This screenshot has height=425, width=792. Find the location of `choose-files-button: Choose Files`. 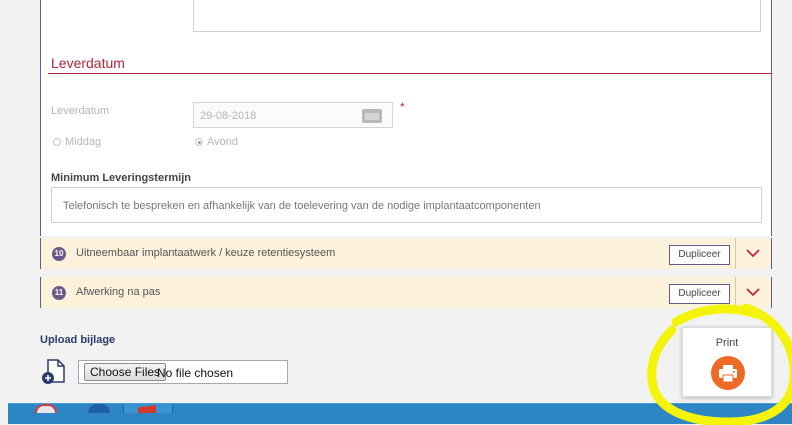

choose-files-button: Choose Files is located at coordinates (125, 372).